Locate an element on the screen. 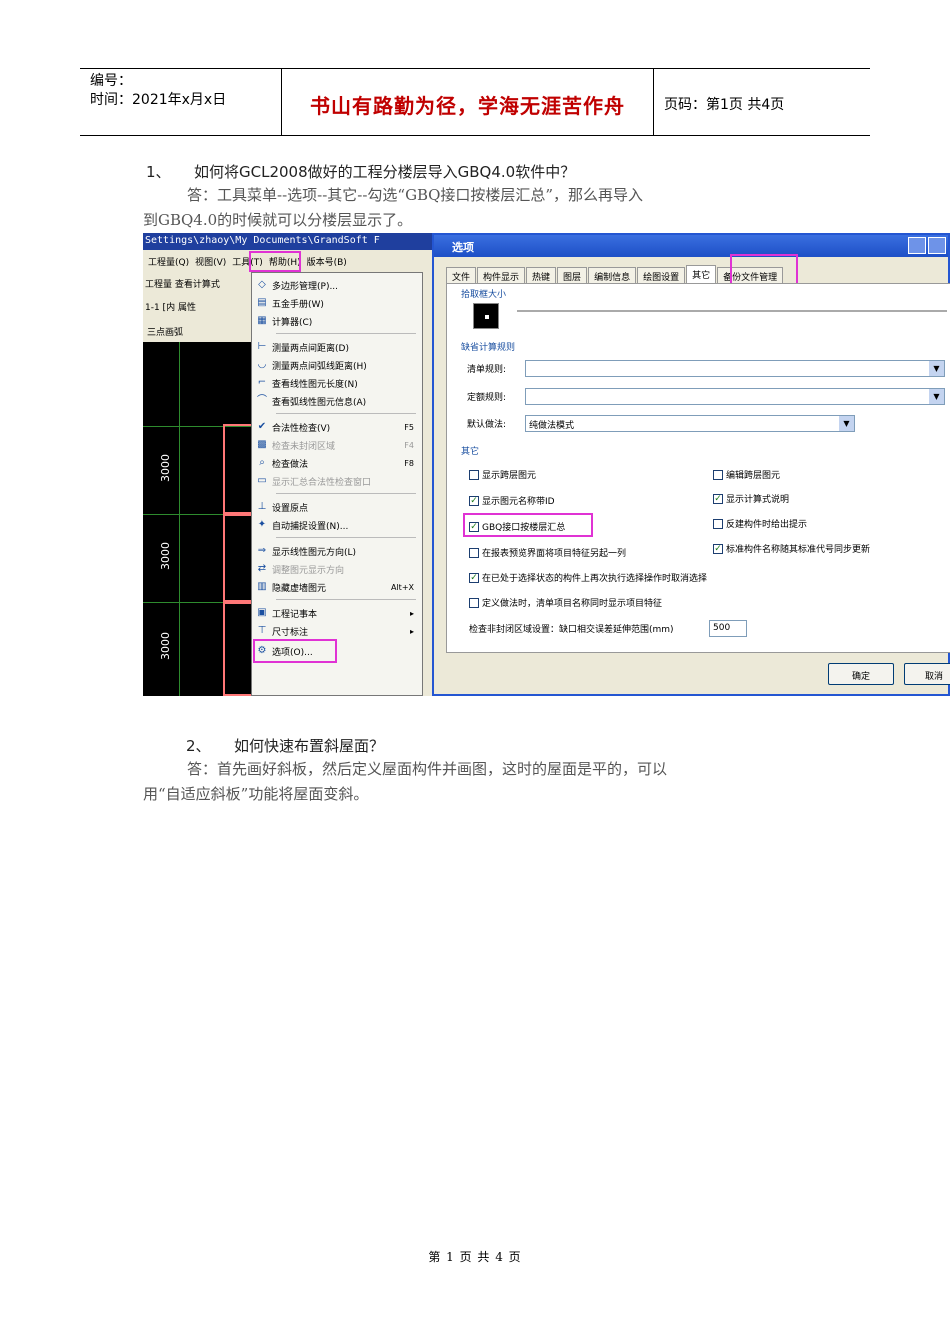 The image size is (950, 1344). checkbox-show-formula-note: ✓ 显示计算式说明 is located at coordinates (751, 498).